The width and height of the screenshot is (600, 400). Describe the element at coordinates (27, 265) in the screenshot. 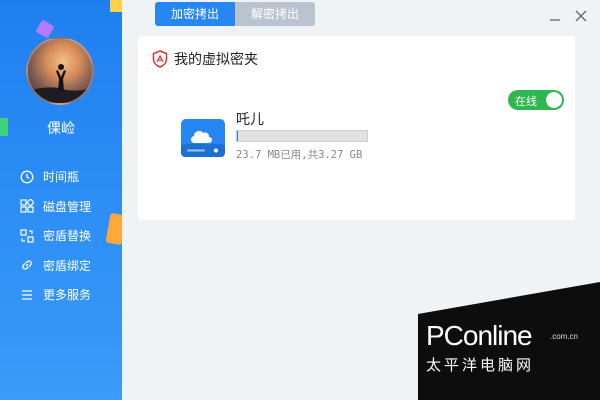

I see `link-icon` at that location.